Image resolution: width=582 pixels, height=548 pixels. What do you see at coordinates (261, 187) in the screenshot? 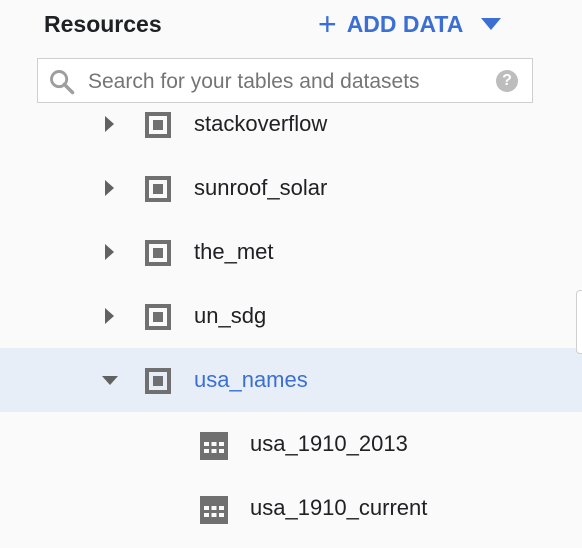
I see `dataset-label: sunroof_solar` at bounding box center [261, 187].